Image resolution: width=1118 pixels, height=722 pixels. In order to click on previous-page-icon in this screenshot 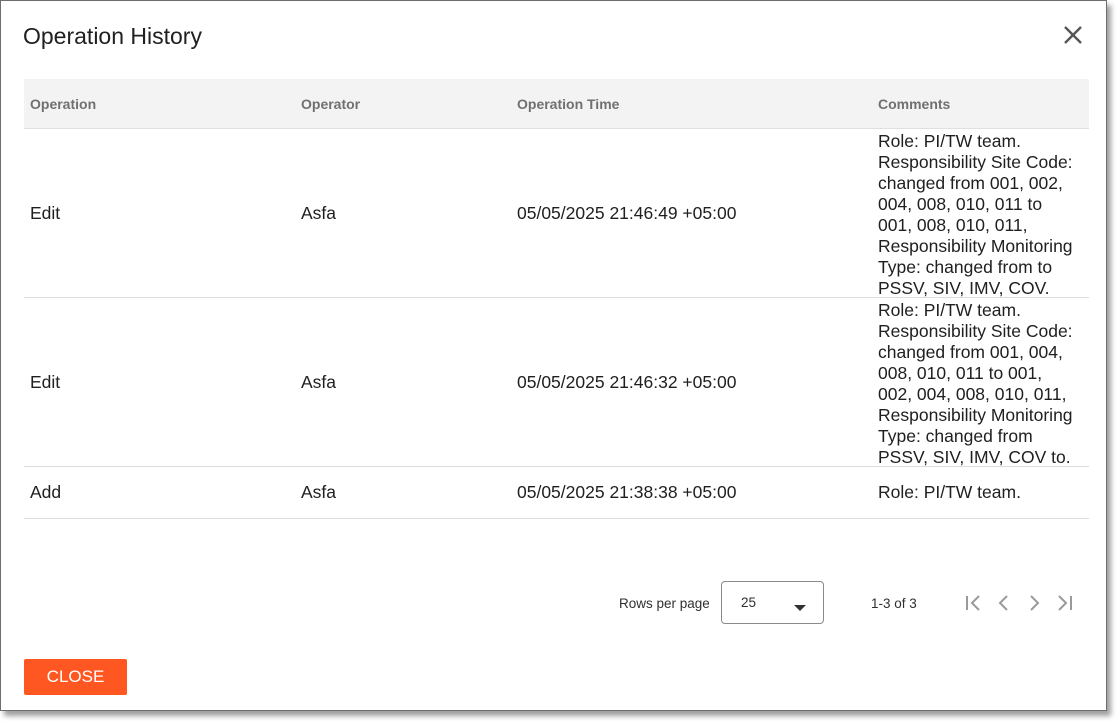, I will do `click(1004, 603)`.